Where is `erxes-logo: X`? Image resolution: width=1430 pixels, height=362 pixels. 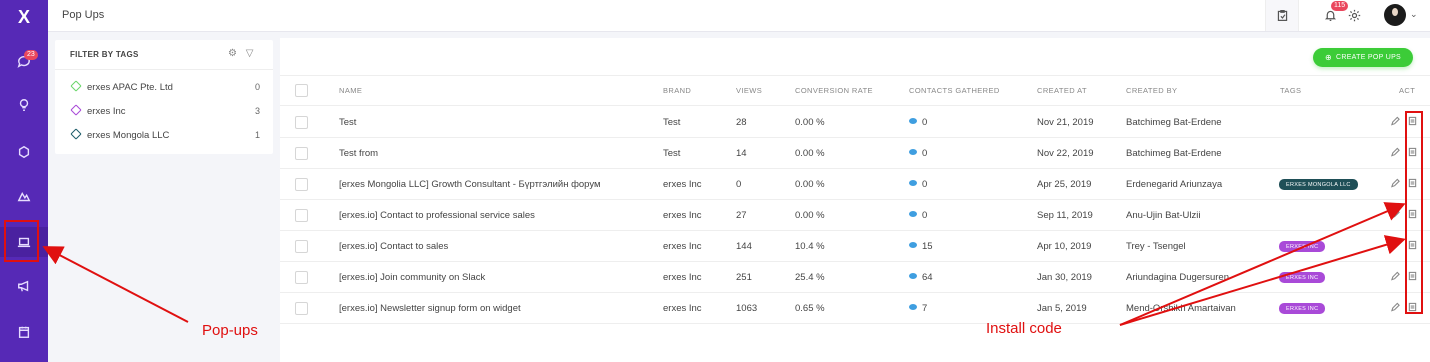
erxes-logo: X is located at coordinates (24, 17).